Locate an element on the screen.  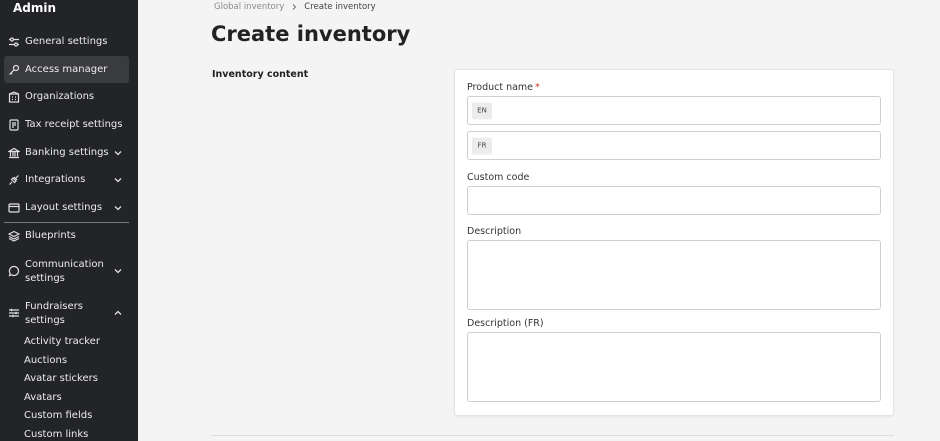
sidebar-item-label: Banking settings is located at coordinates (67, 152).